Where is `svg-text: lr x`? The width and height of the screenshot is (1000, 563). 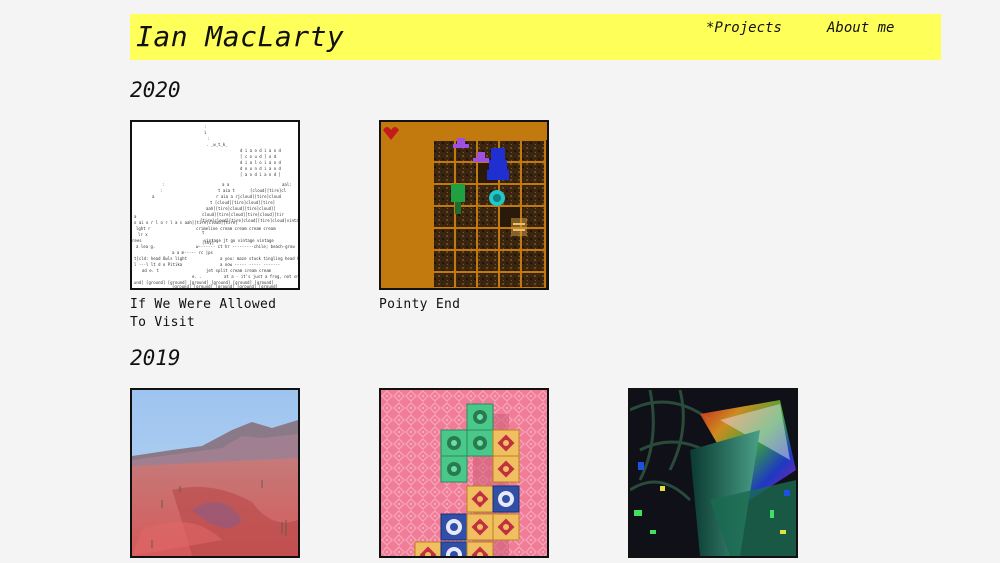 svg-text: lr x is located at coordinates (143, 234).